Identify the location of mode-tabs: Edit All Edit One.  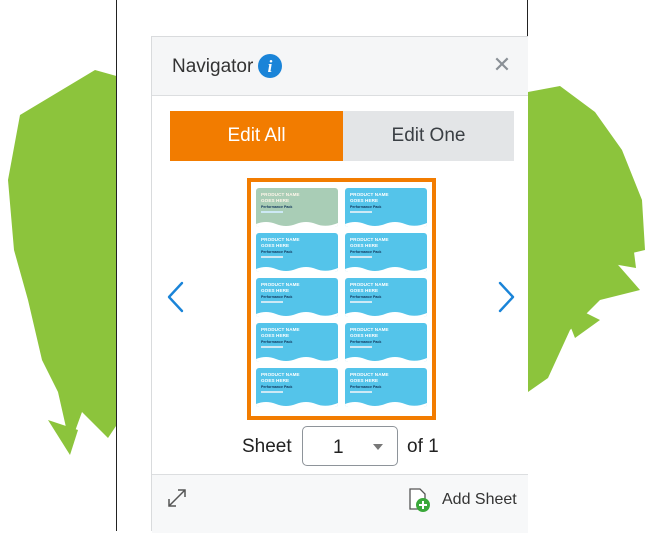
(342, 136).